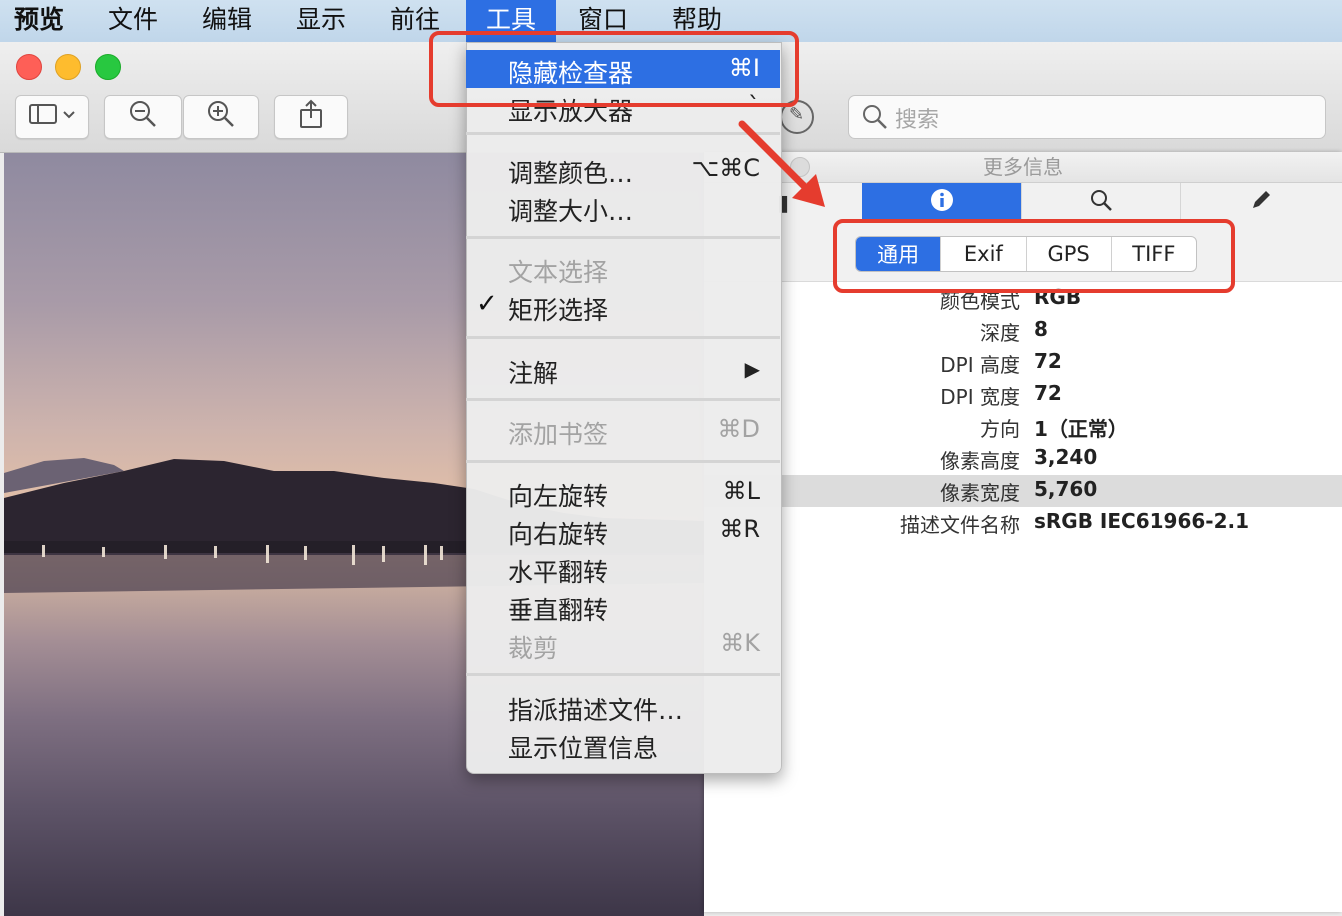 The image size is (1342, 916). Describe the element at coordinates (1023, 395) in the screenshot. I see `property-row: DPI 宽度 72` at that location.